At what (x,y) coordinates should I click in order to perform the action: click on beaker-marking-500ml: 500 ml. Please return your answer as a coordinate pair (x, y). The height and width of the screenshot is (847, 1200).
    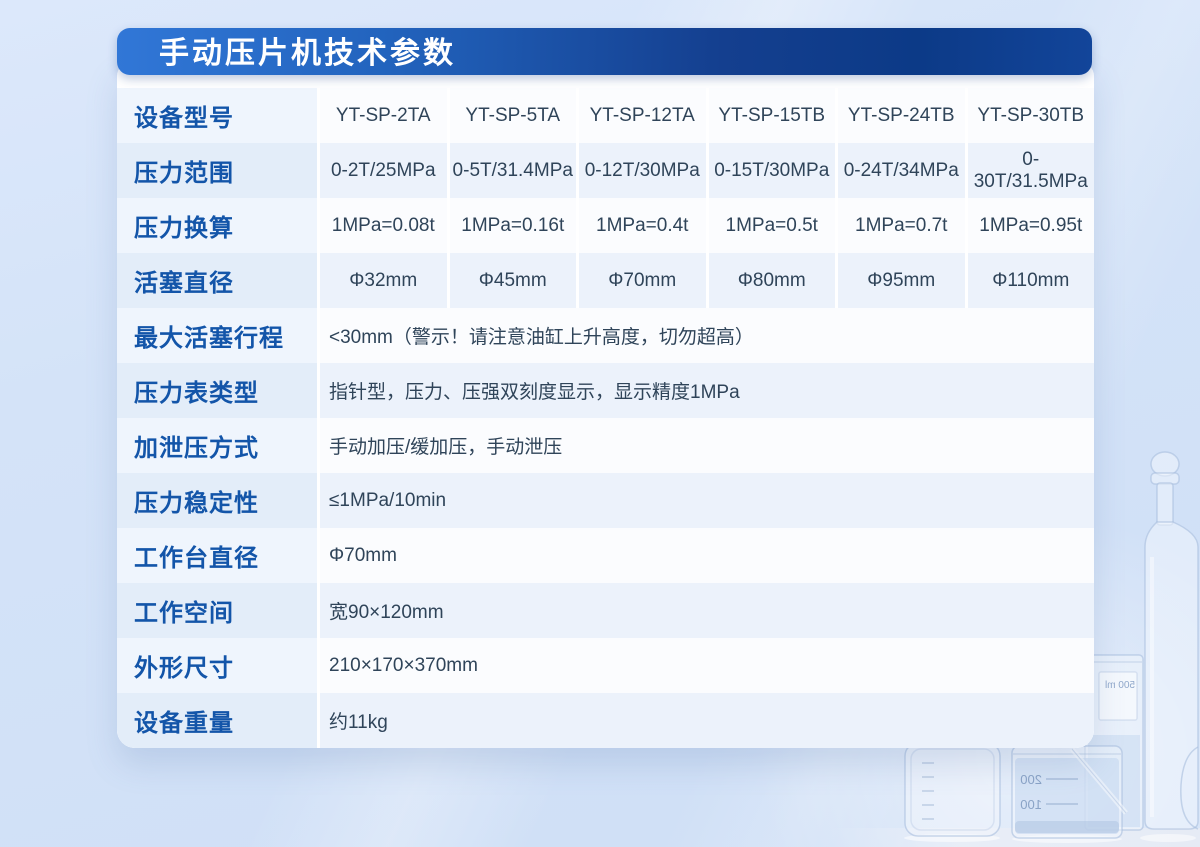
    Looking at the image, I should click on (1120, 685).